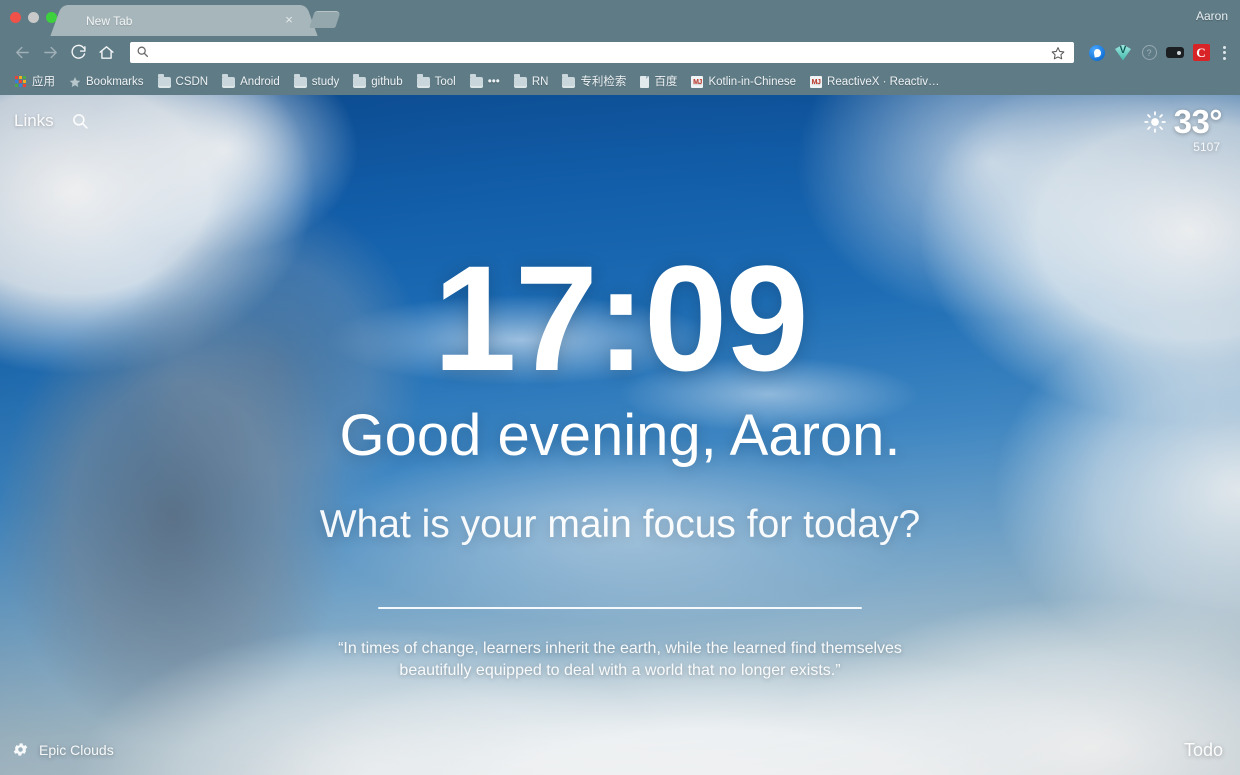 This screenshot has width=1240, height=775. I want to click on photo-credit: Epic Clouds, so click(63, 749).